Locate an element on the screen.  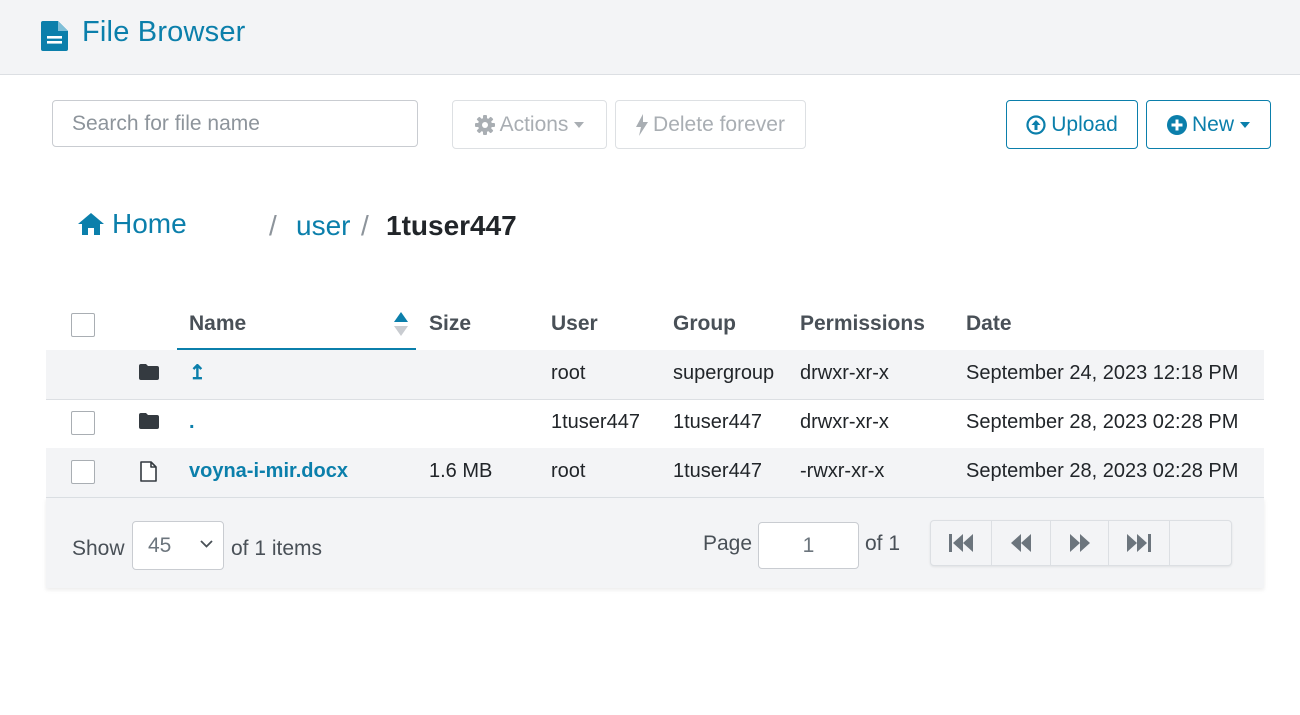
actions-button: Actions is located at coordinates (529, 124).